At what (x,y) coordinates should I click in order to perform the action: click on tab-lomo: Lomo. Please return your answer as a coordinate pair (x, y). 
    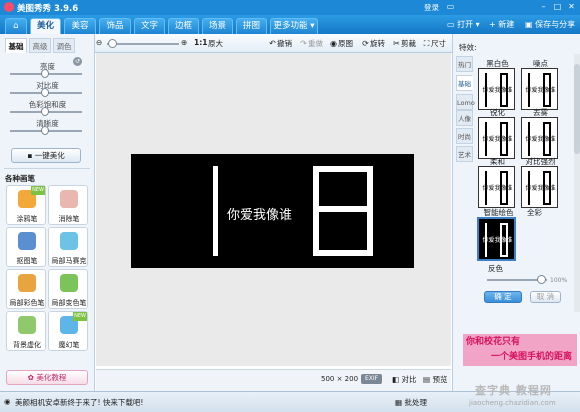
    Looking at the image, I should click on (465, 102).